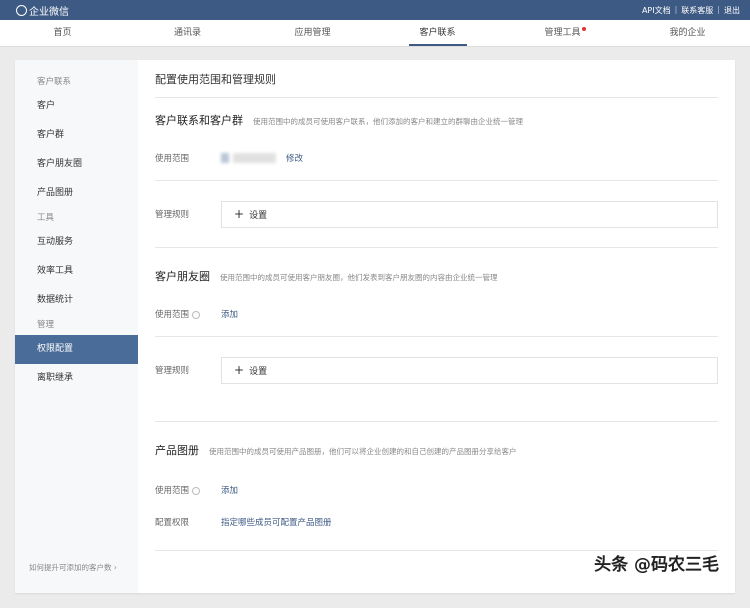 Image resolution: width=750 pixels, height=608 pixels. I want to click on sidebar-group-title: 工具, so click(46, 218).